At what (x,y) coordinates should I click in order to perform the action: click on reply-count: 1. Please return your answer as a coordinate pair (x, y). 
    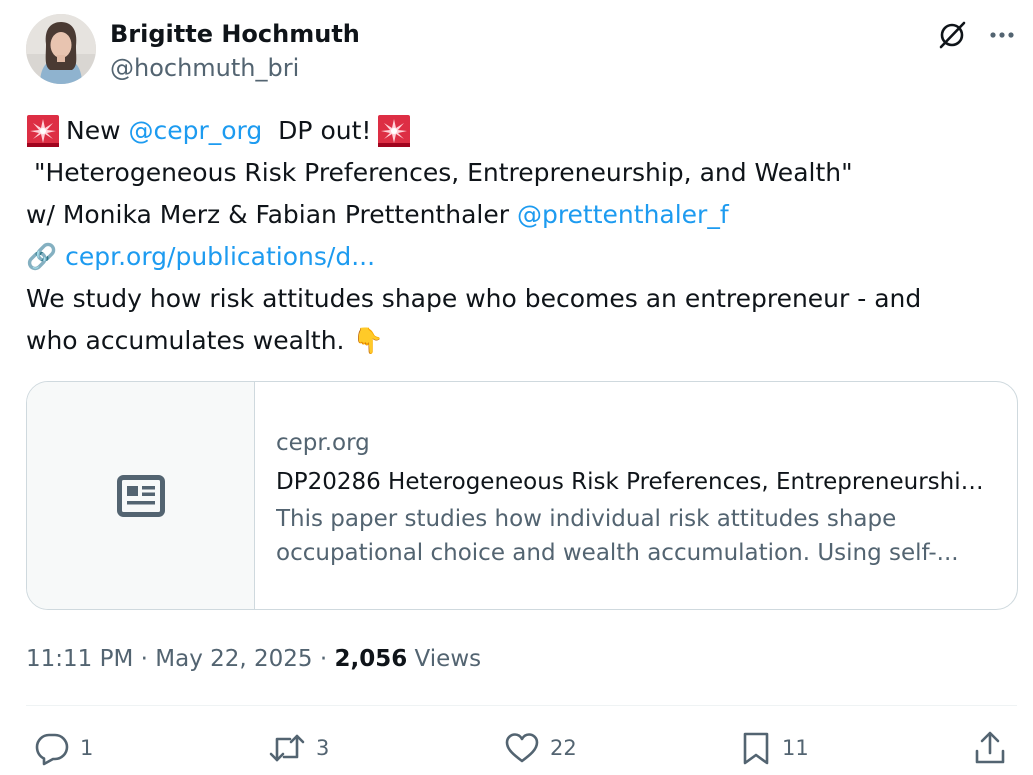
    Looking at the image, I should click on (87, 748).